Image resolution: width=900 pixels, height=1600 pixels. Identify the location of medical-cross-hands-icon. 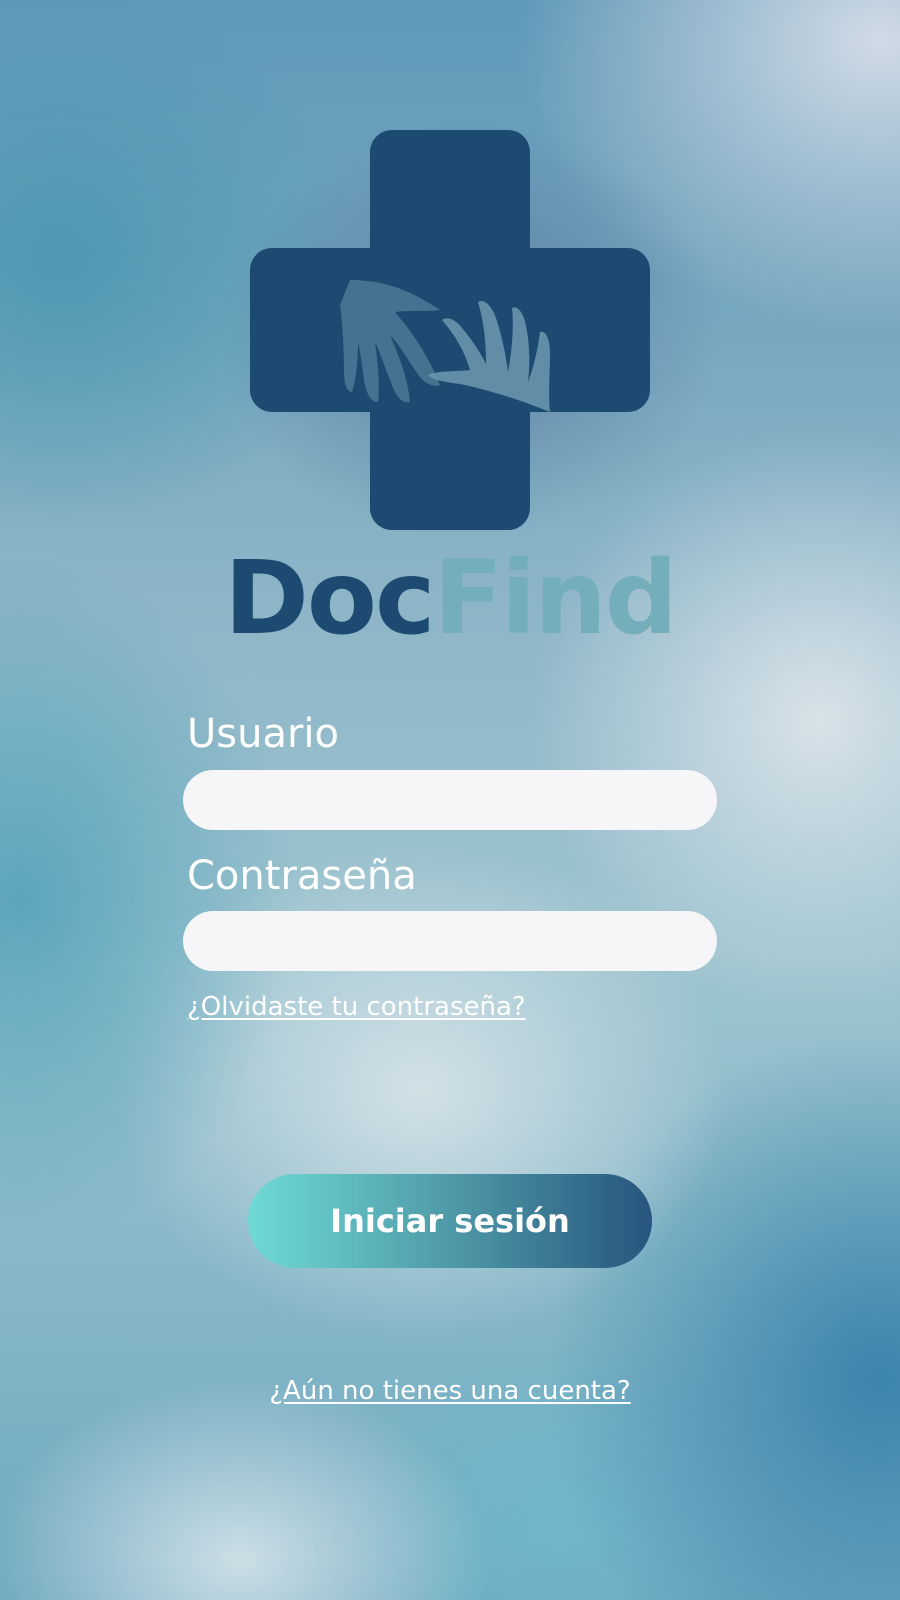
(450, 330).